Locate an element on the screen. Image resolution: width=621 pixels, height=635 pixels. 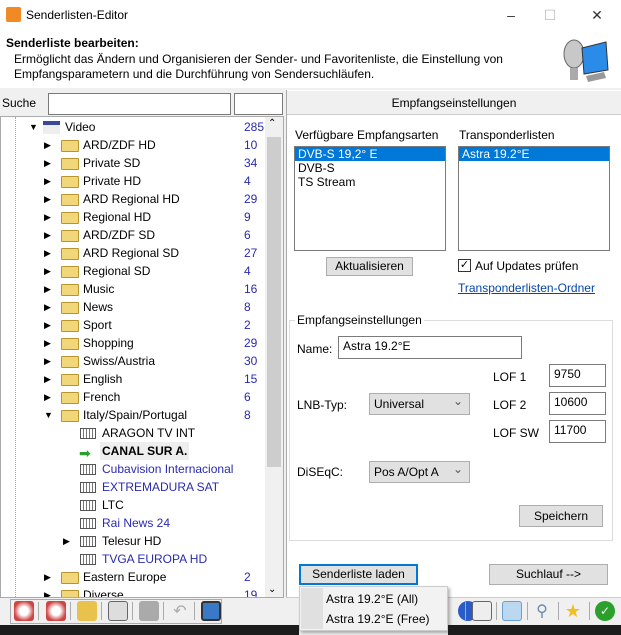
tree-folder: ▶ Diverse 19 is located at coordinates (133, 591).